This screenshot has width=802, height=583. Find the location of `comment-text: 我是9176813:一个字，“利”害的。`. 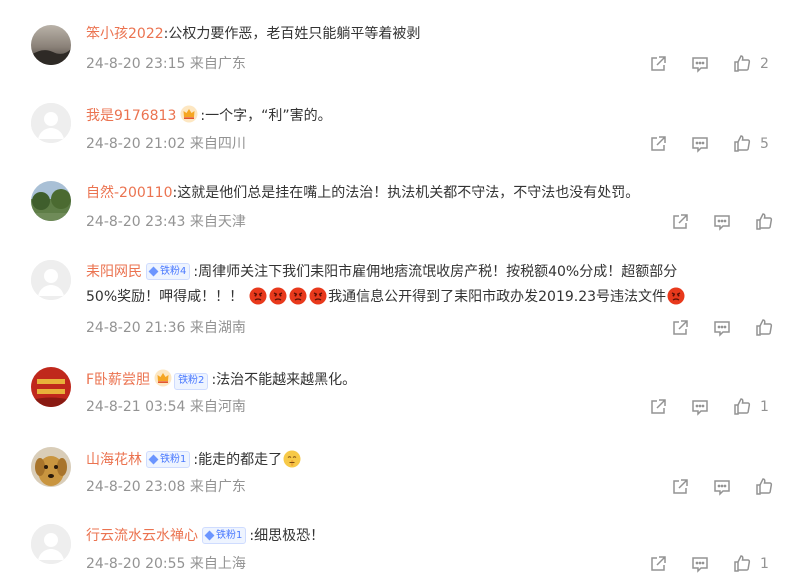

comment-text: 我是9176813:一个字，“利”害的。 is located at coordinates (437, 117).